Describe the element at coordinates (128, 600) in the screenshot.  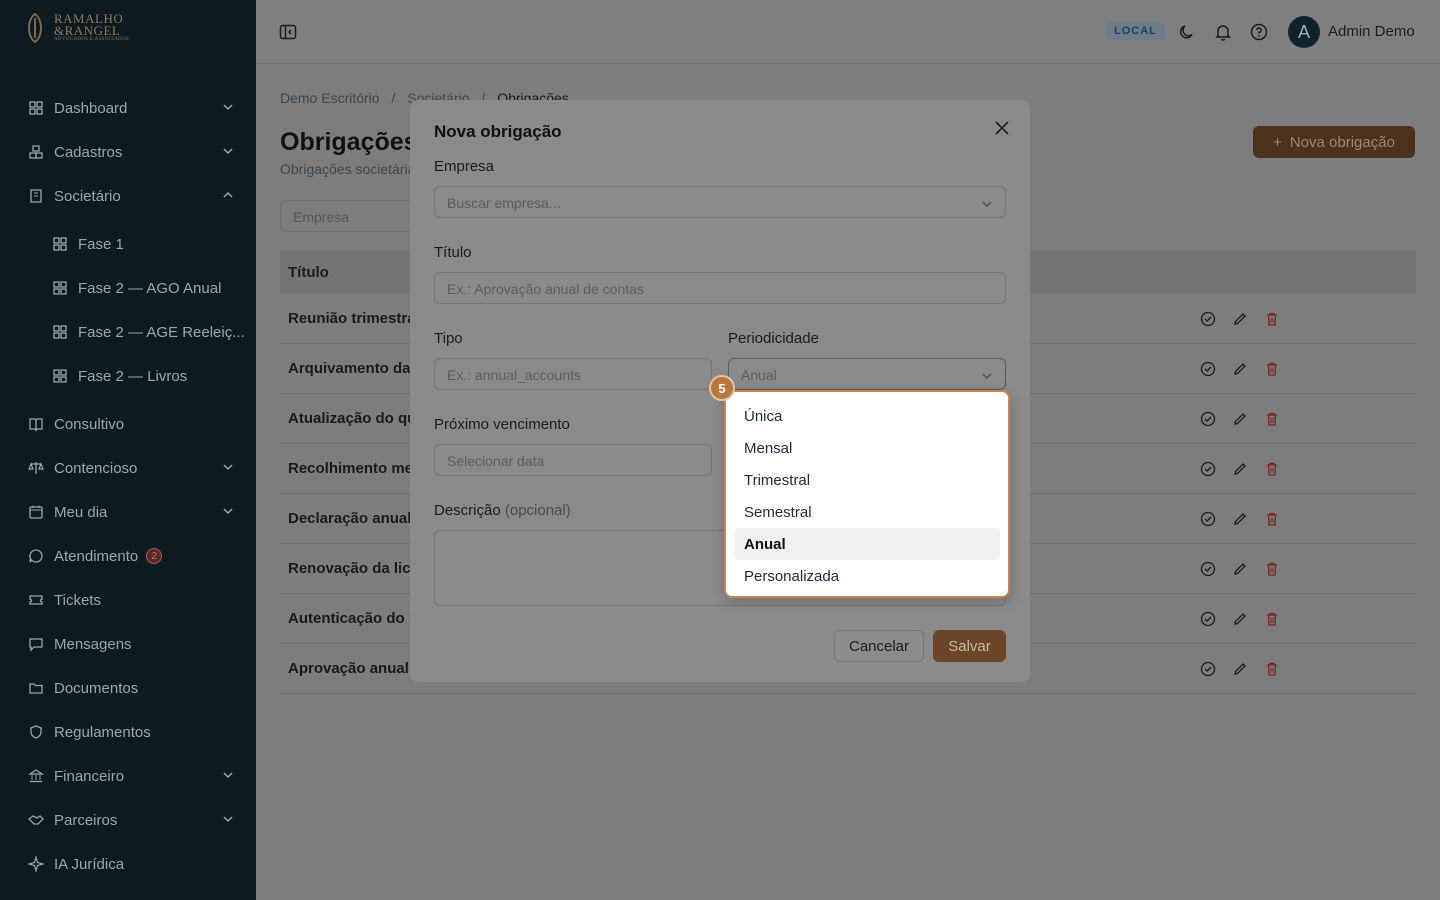
I see `sidebar-item: Tickets` at that location.